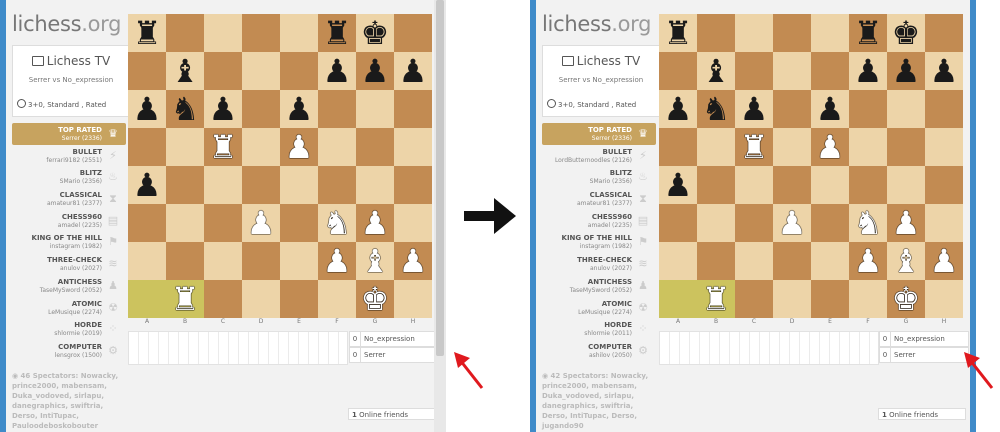 The width and height of the screenshot is (1000, 432). Describe the element at coordinates (599, 351) in the screenshot. I see `tv-channel-computer: COMPUTER ashilov (2050) ⚙` at that location.